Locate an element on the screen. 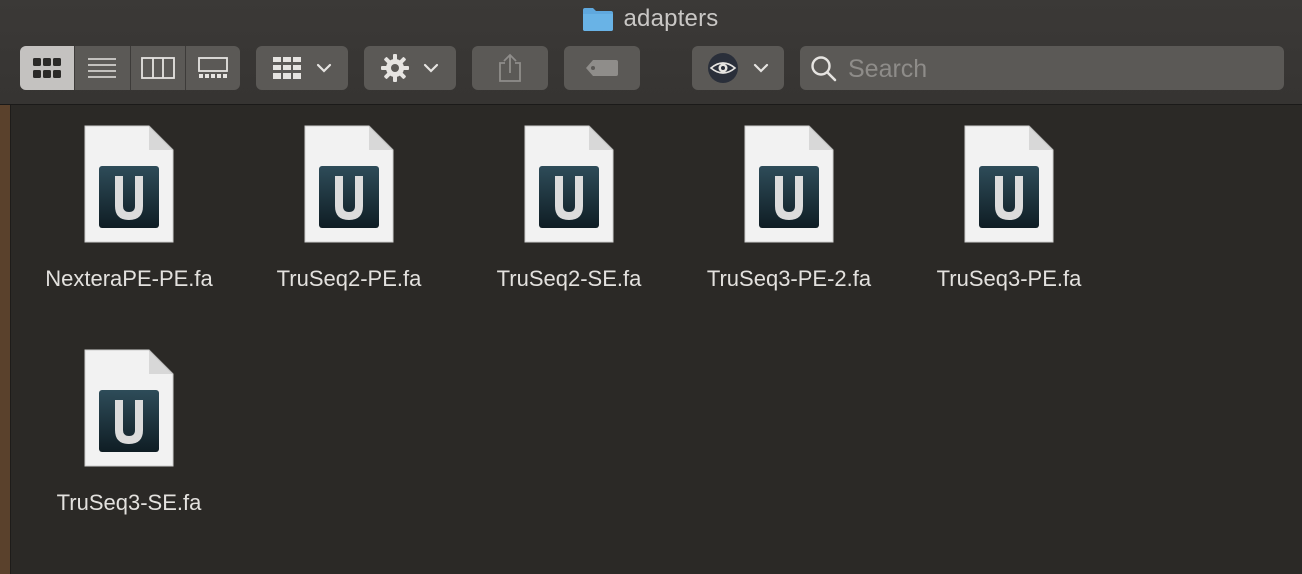 This screenshot has width=1302, height=574. file-name: TruSeq2-PE.fa is located at coordinates (349, 278).